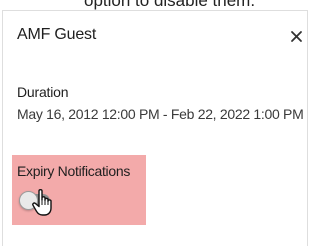 This screenshot has width=326, height=246. I want to click on close-icon, so click(296, 36).